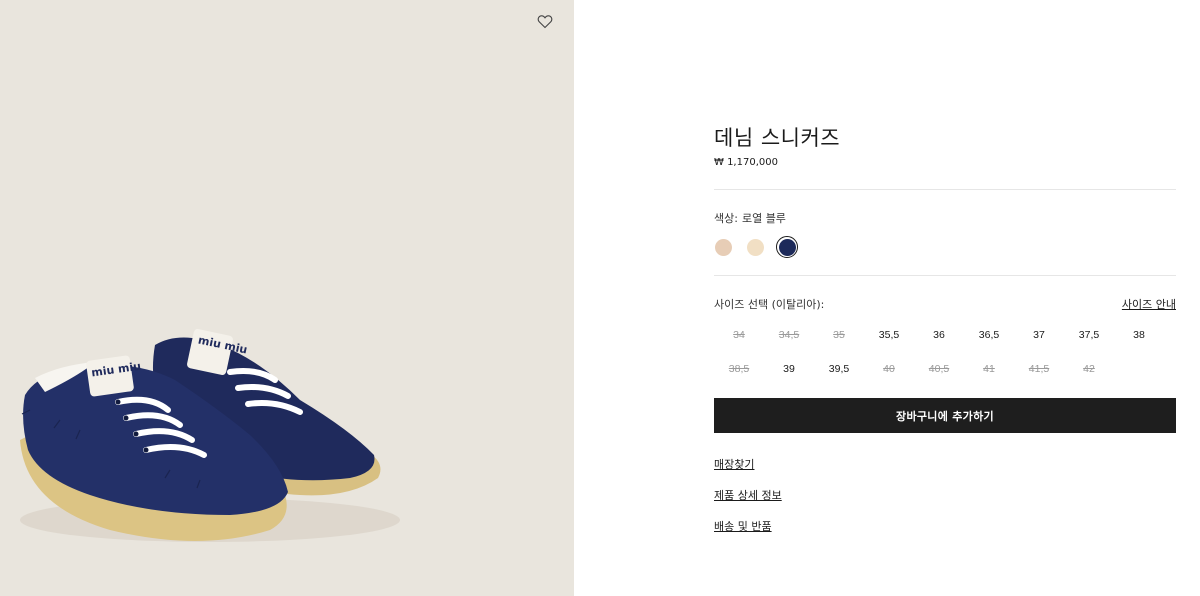  What do you see at coordinates (769, 304) in the screenshot?
I see `size-label: 사이즈 선택 (이탈리아):` at bounding box center [769, 304].